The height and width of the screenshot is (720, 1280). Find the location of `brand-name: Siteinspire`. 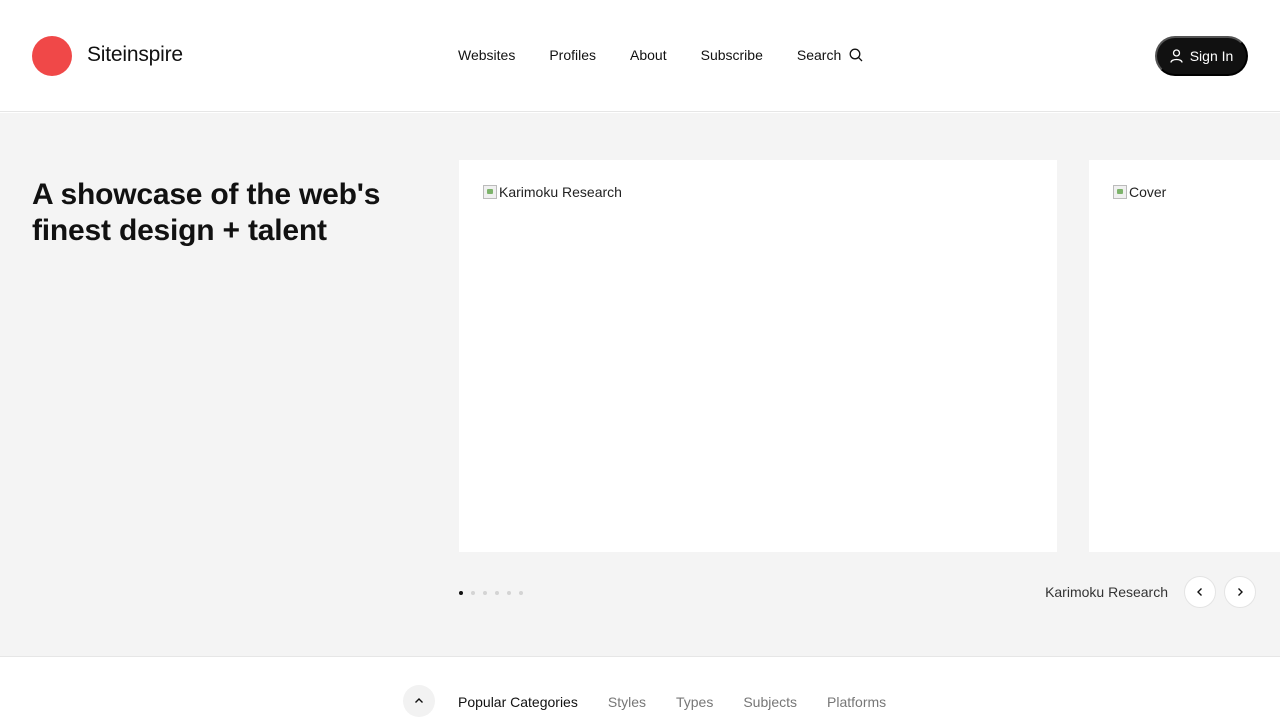

brand-name: Siteinspire is located at coordinates (135, 55).